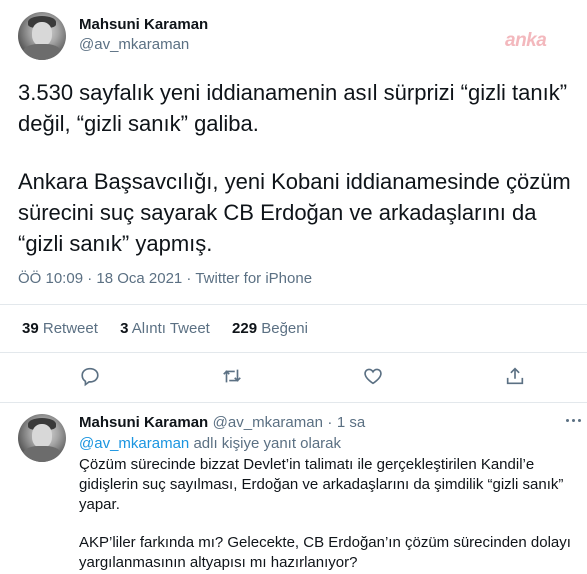  Describe the element at coordinates (233, 377) in the screenshot. I see `retweet-icon` at that location.